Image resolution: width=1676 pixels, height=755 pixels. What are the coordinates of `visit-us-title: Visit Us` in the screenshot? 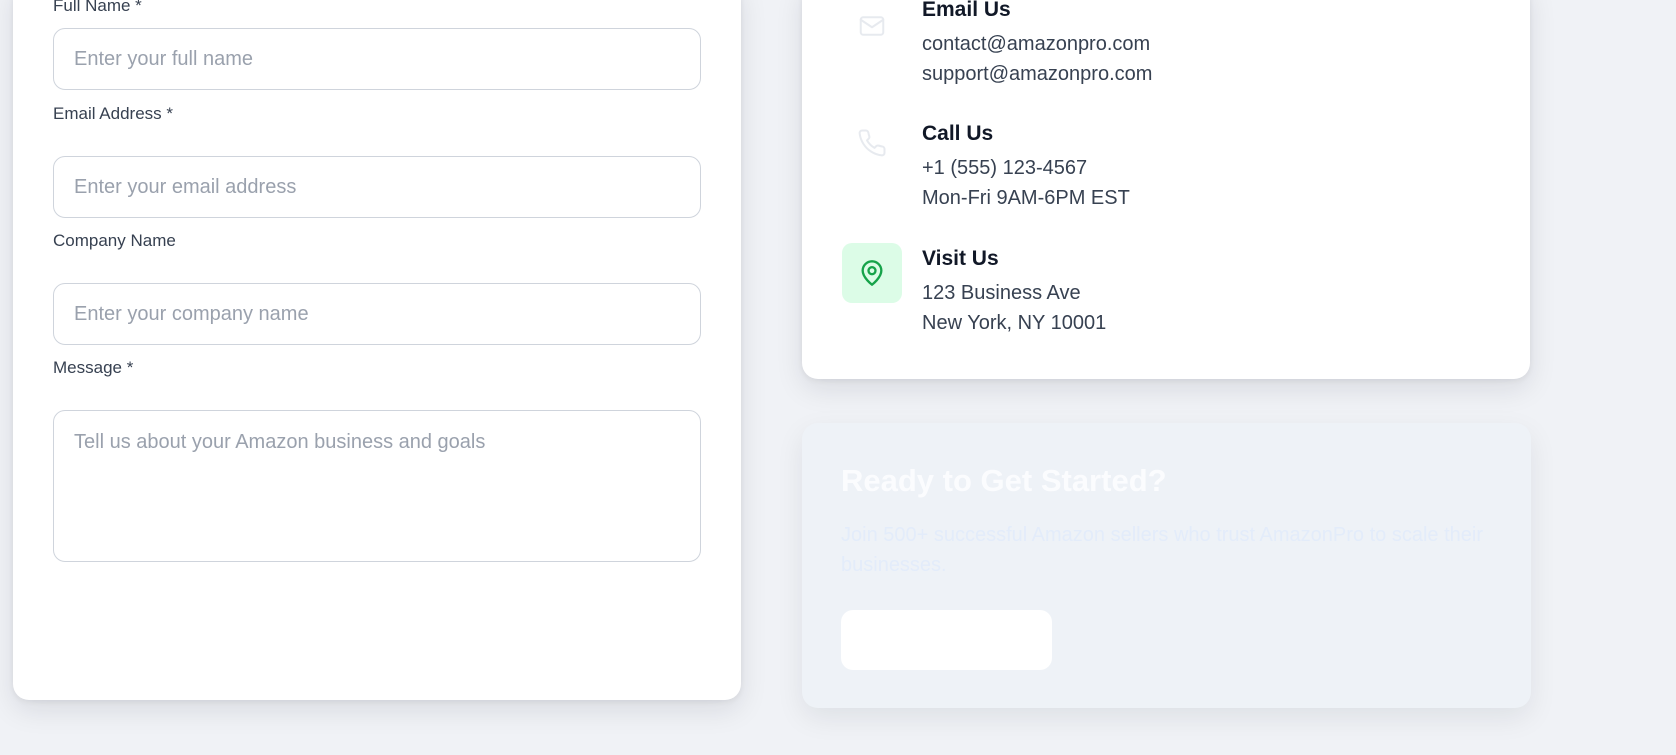 It's located at (960, 258).